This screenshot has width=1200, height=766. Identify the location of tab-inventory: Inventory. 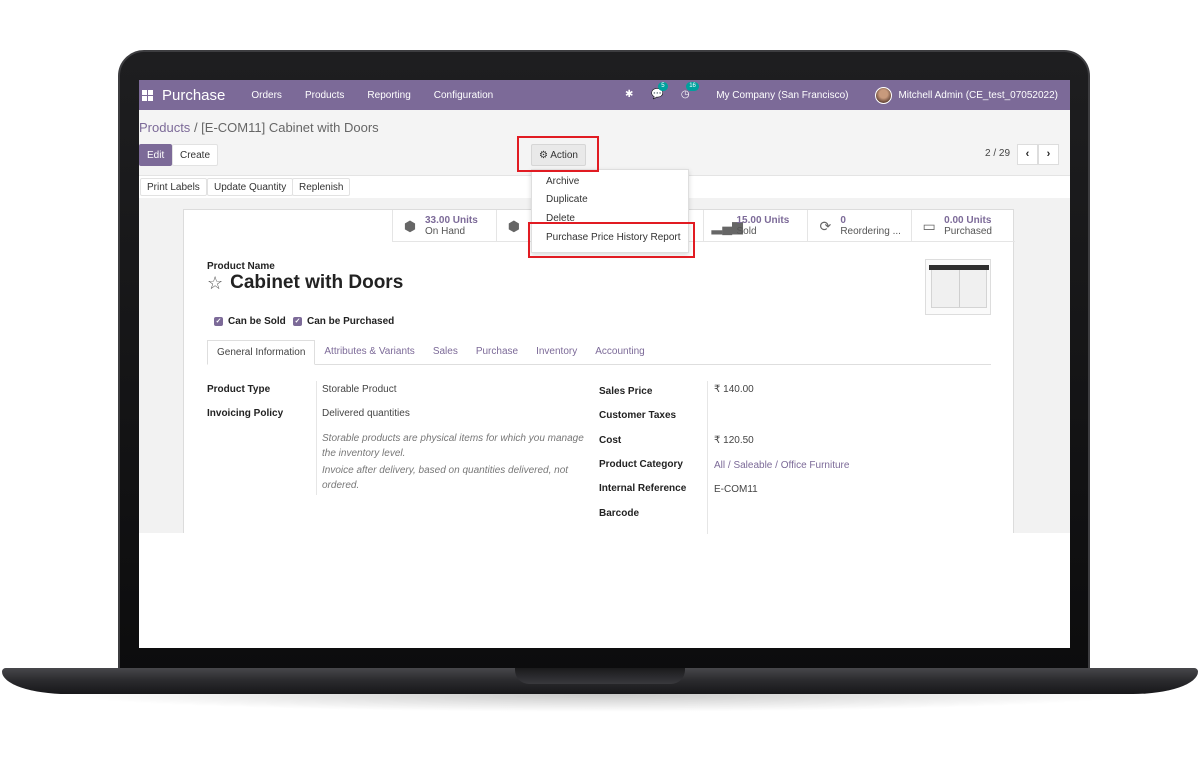
(556, 352).